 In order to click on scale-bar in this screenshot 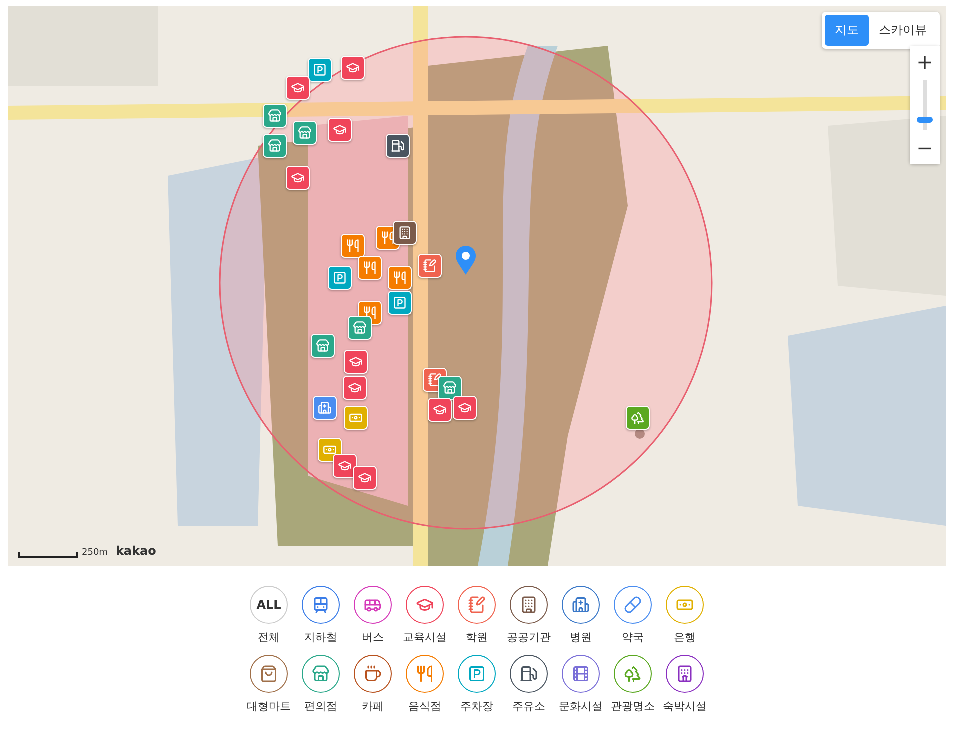, I will do `click(48, 555)`.